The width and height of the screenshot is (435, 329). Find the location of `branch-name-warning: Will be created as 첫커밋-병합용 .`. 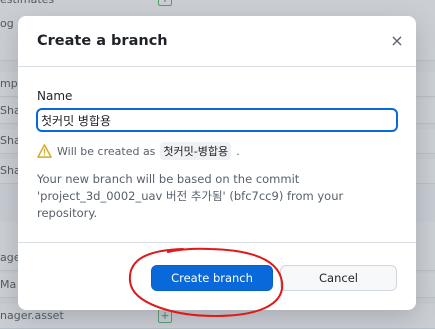

branch-name-warning: Will be created as 첫커밋-병합용 . is located at coordinates (138, 151).